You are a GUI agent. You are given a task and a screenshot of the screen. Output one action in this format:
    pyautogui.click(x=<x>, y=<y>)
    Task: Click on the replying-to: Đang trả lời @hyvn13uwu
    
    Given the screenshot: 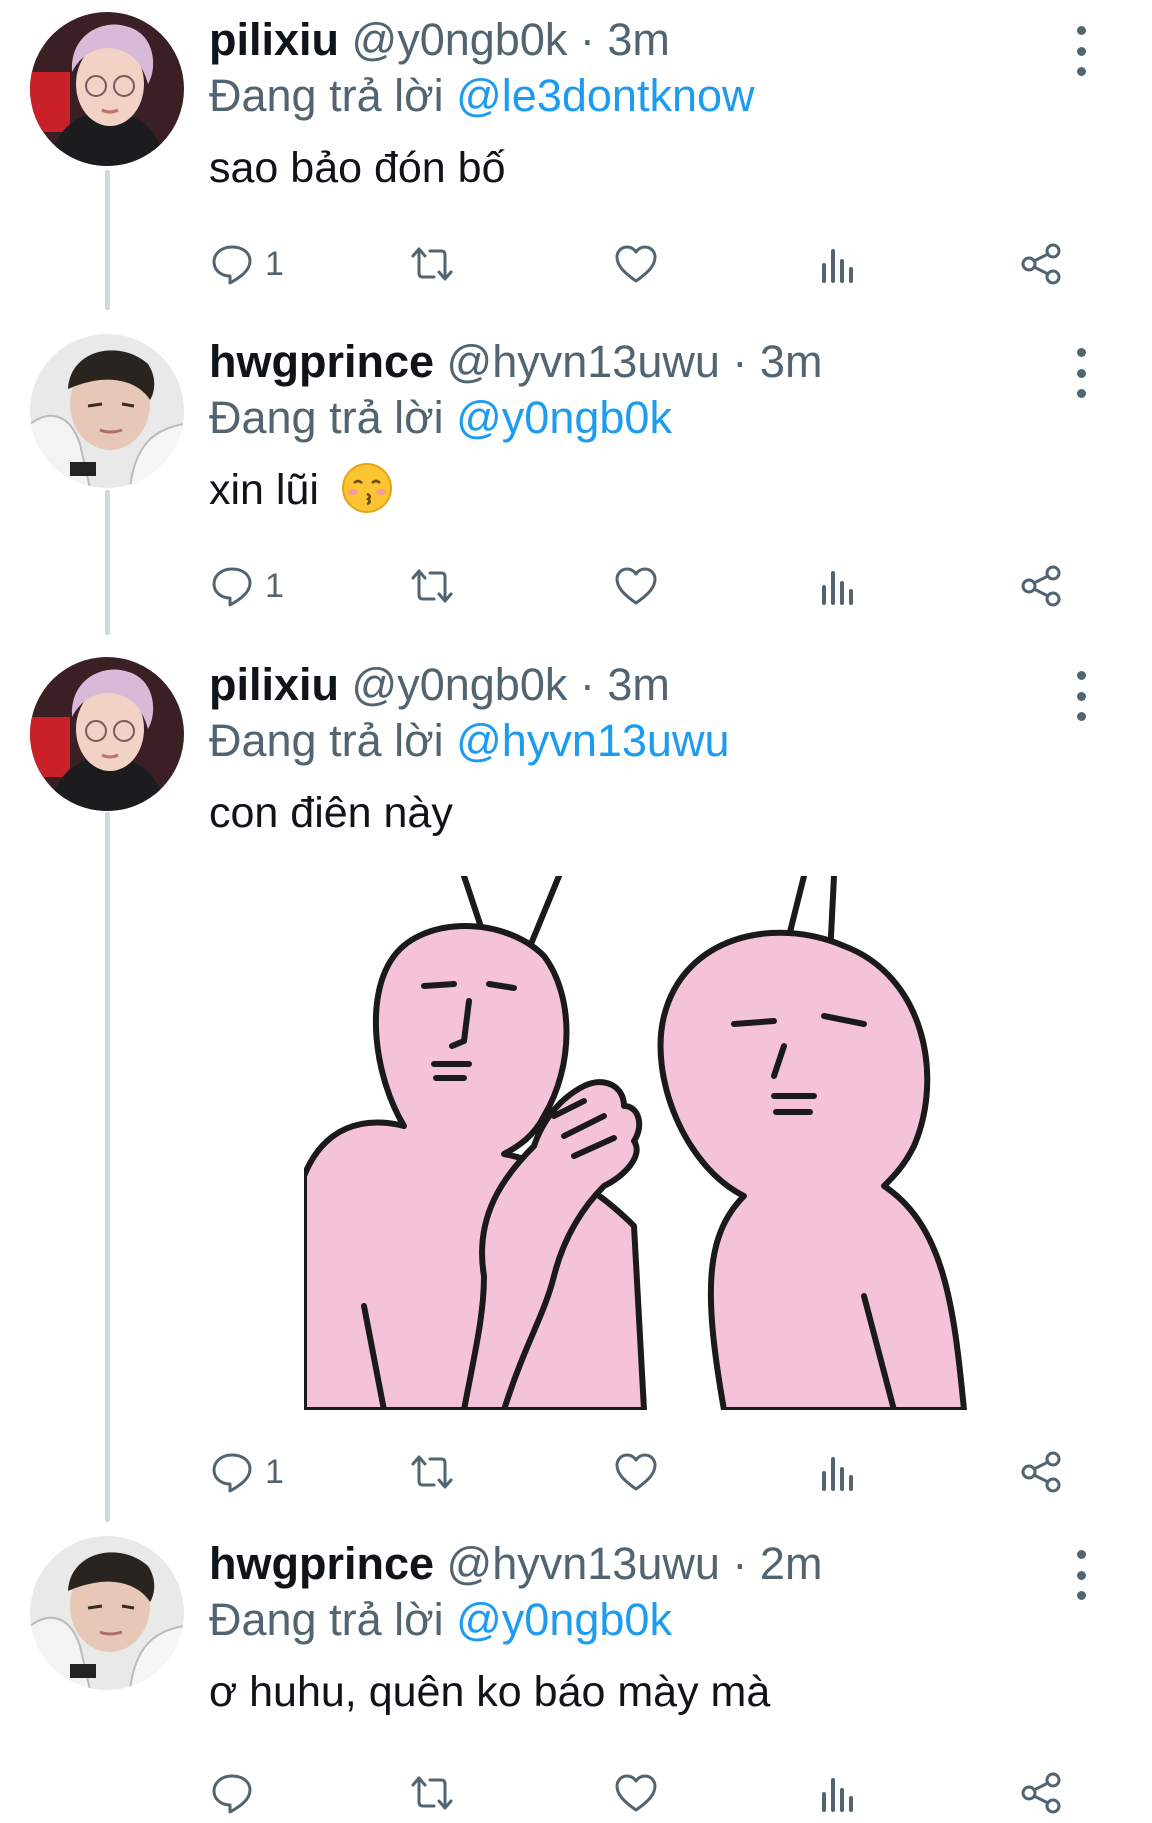 What is the action you would take?
    pyautogui.click(x=469, y=741)
    